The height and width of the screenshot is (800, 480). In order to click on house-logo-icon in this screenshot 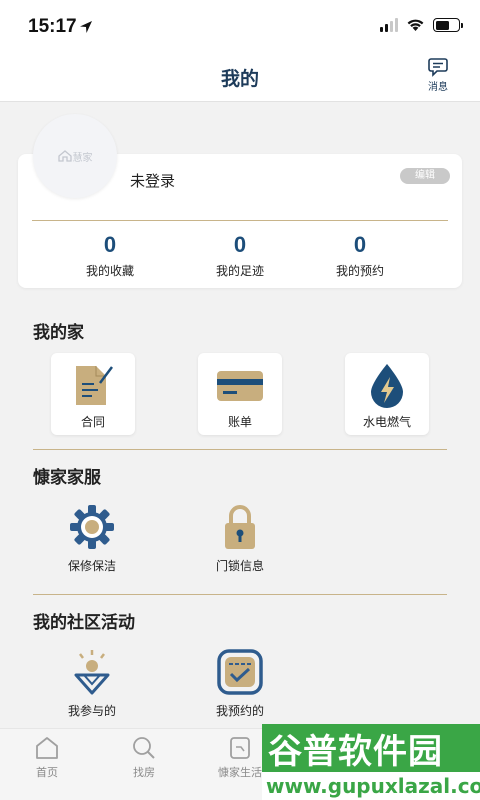, I will do `click(64, 156)`.